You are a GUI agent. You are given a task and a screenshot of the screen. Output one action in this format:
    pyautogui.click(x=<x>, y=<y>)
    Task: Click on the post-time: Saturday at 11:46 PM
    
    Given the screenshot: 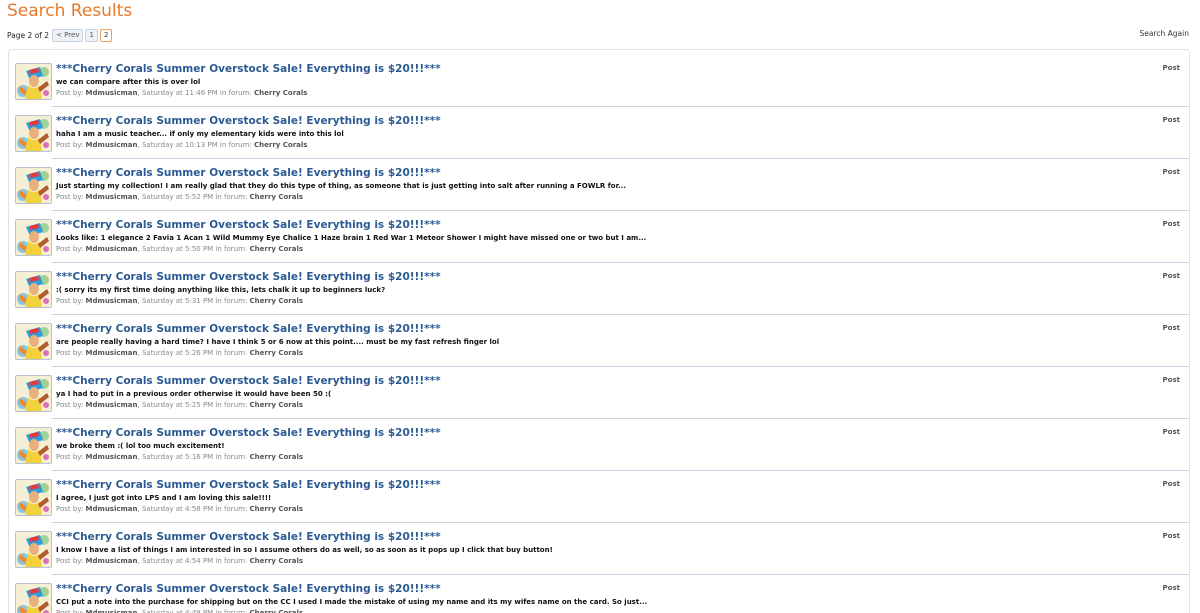 What is the action you would take?
    pyautogui.click(x=179, y=93)
    